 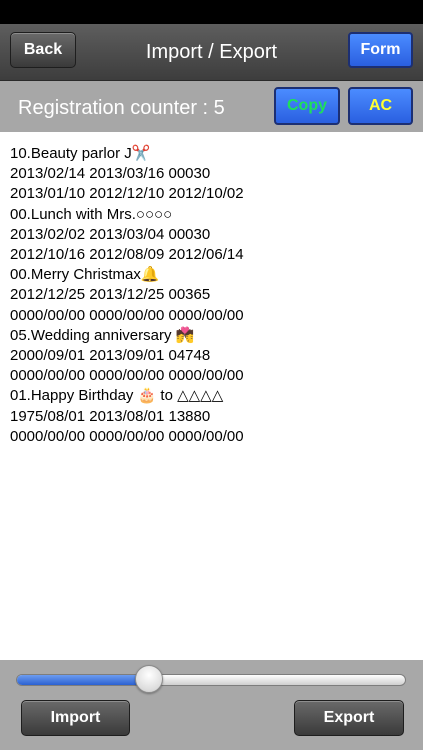 I want to click on registration-counter: Registration counter : 5, so click(x=121, y=108).